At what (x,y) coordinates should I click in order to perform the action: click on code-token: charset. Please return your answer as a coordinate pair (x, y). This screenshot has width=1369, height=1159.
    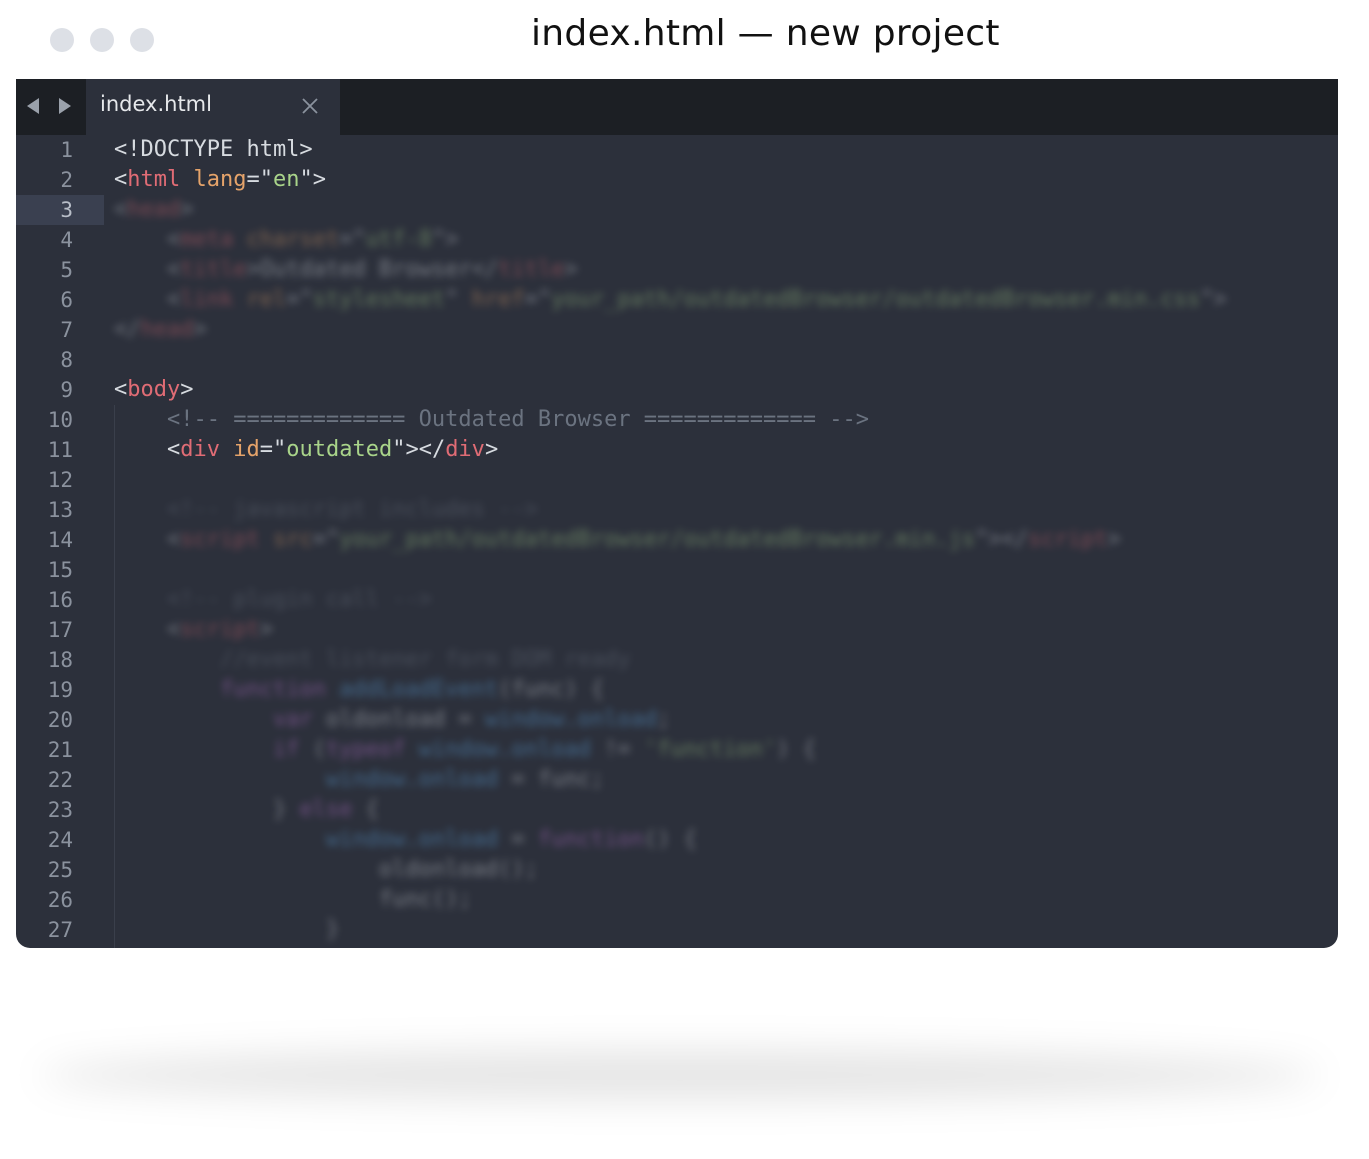
    Looking at the image, I should click on (293, 239).